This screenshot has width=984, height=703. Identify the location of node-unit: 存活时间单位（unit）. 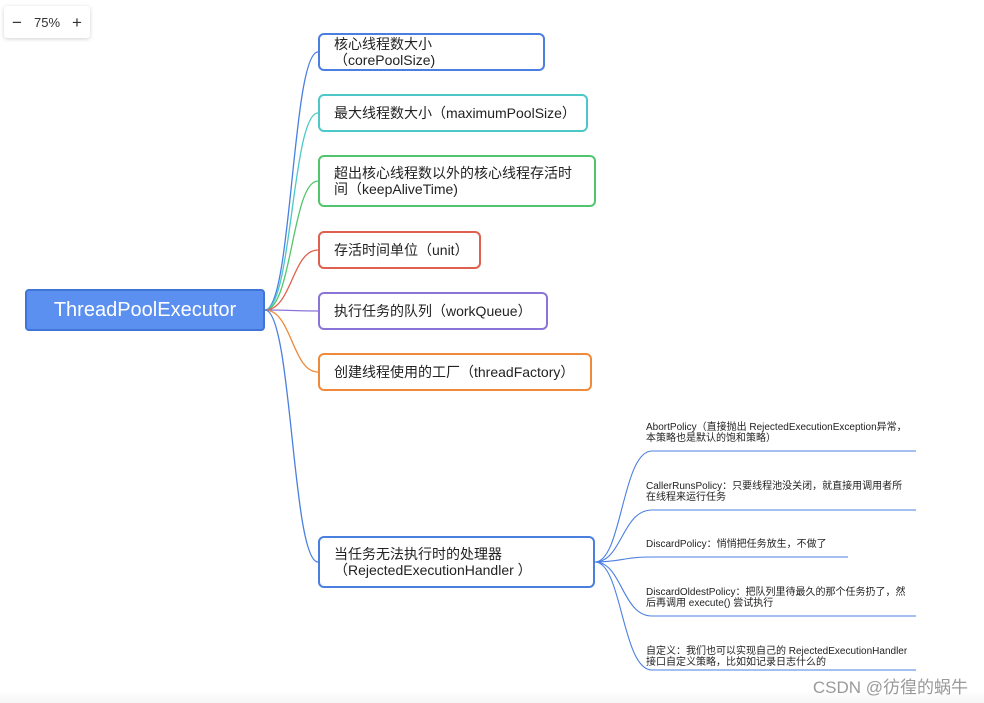
(399, 250).